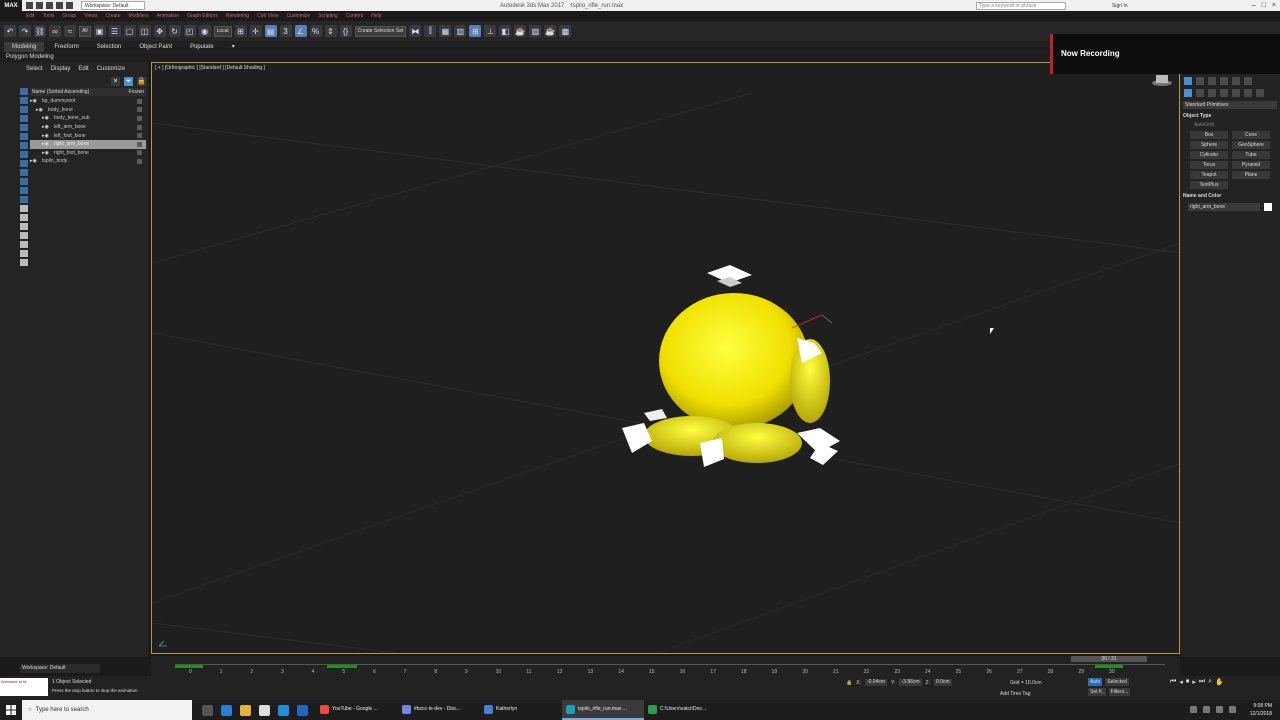  What do you see at coordinates (1200, 93) in the screenshot?
I see `shapes-icon` at bounding box center [1200, 93].